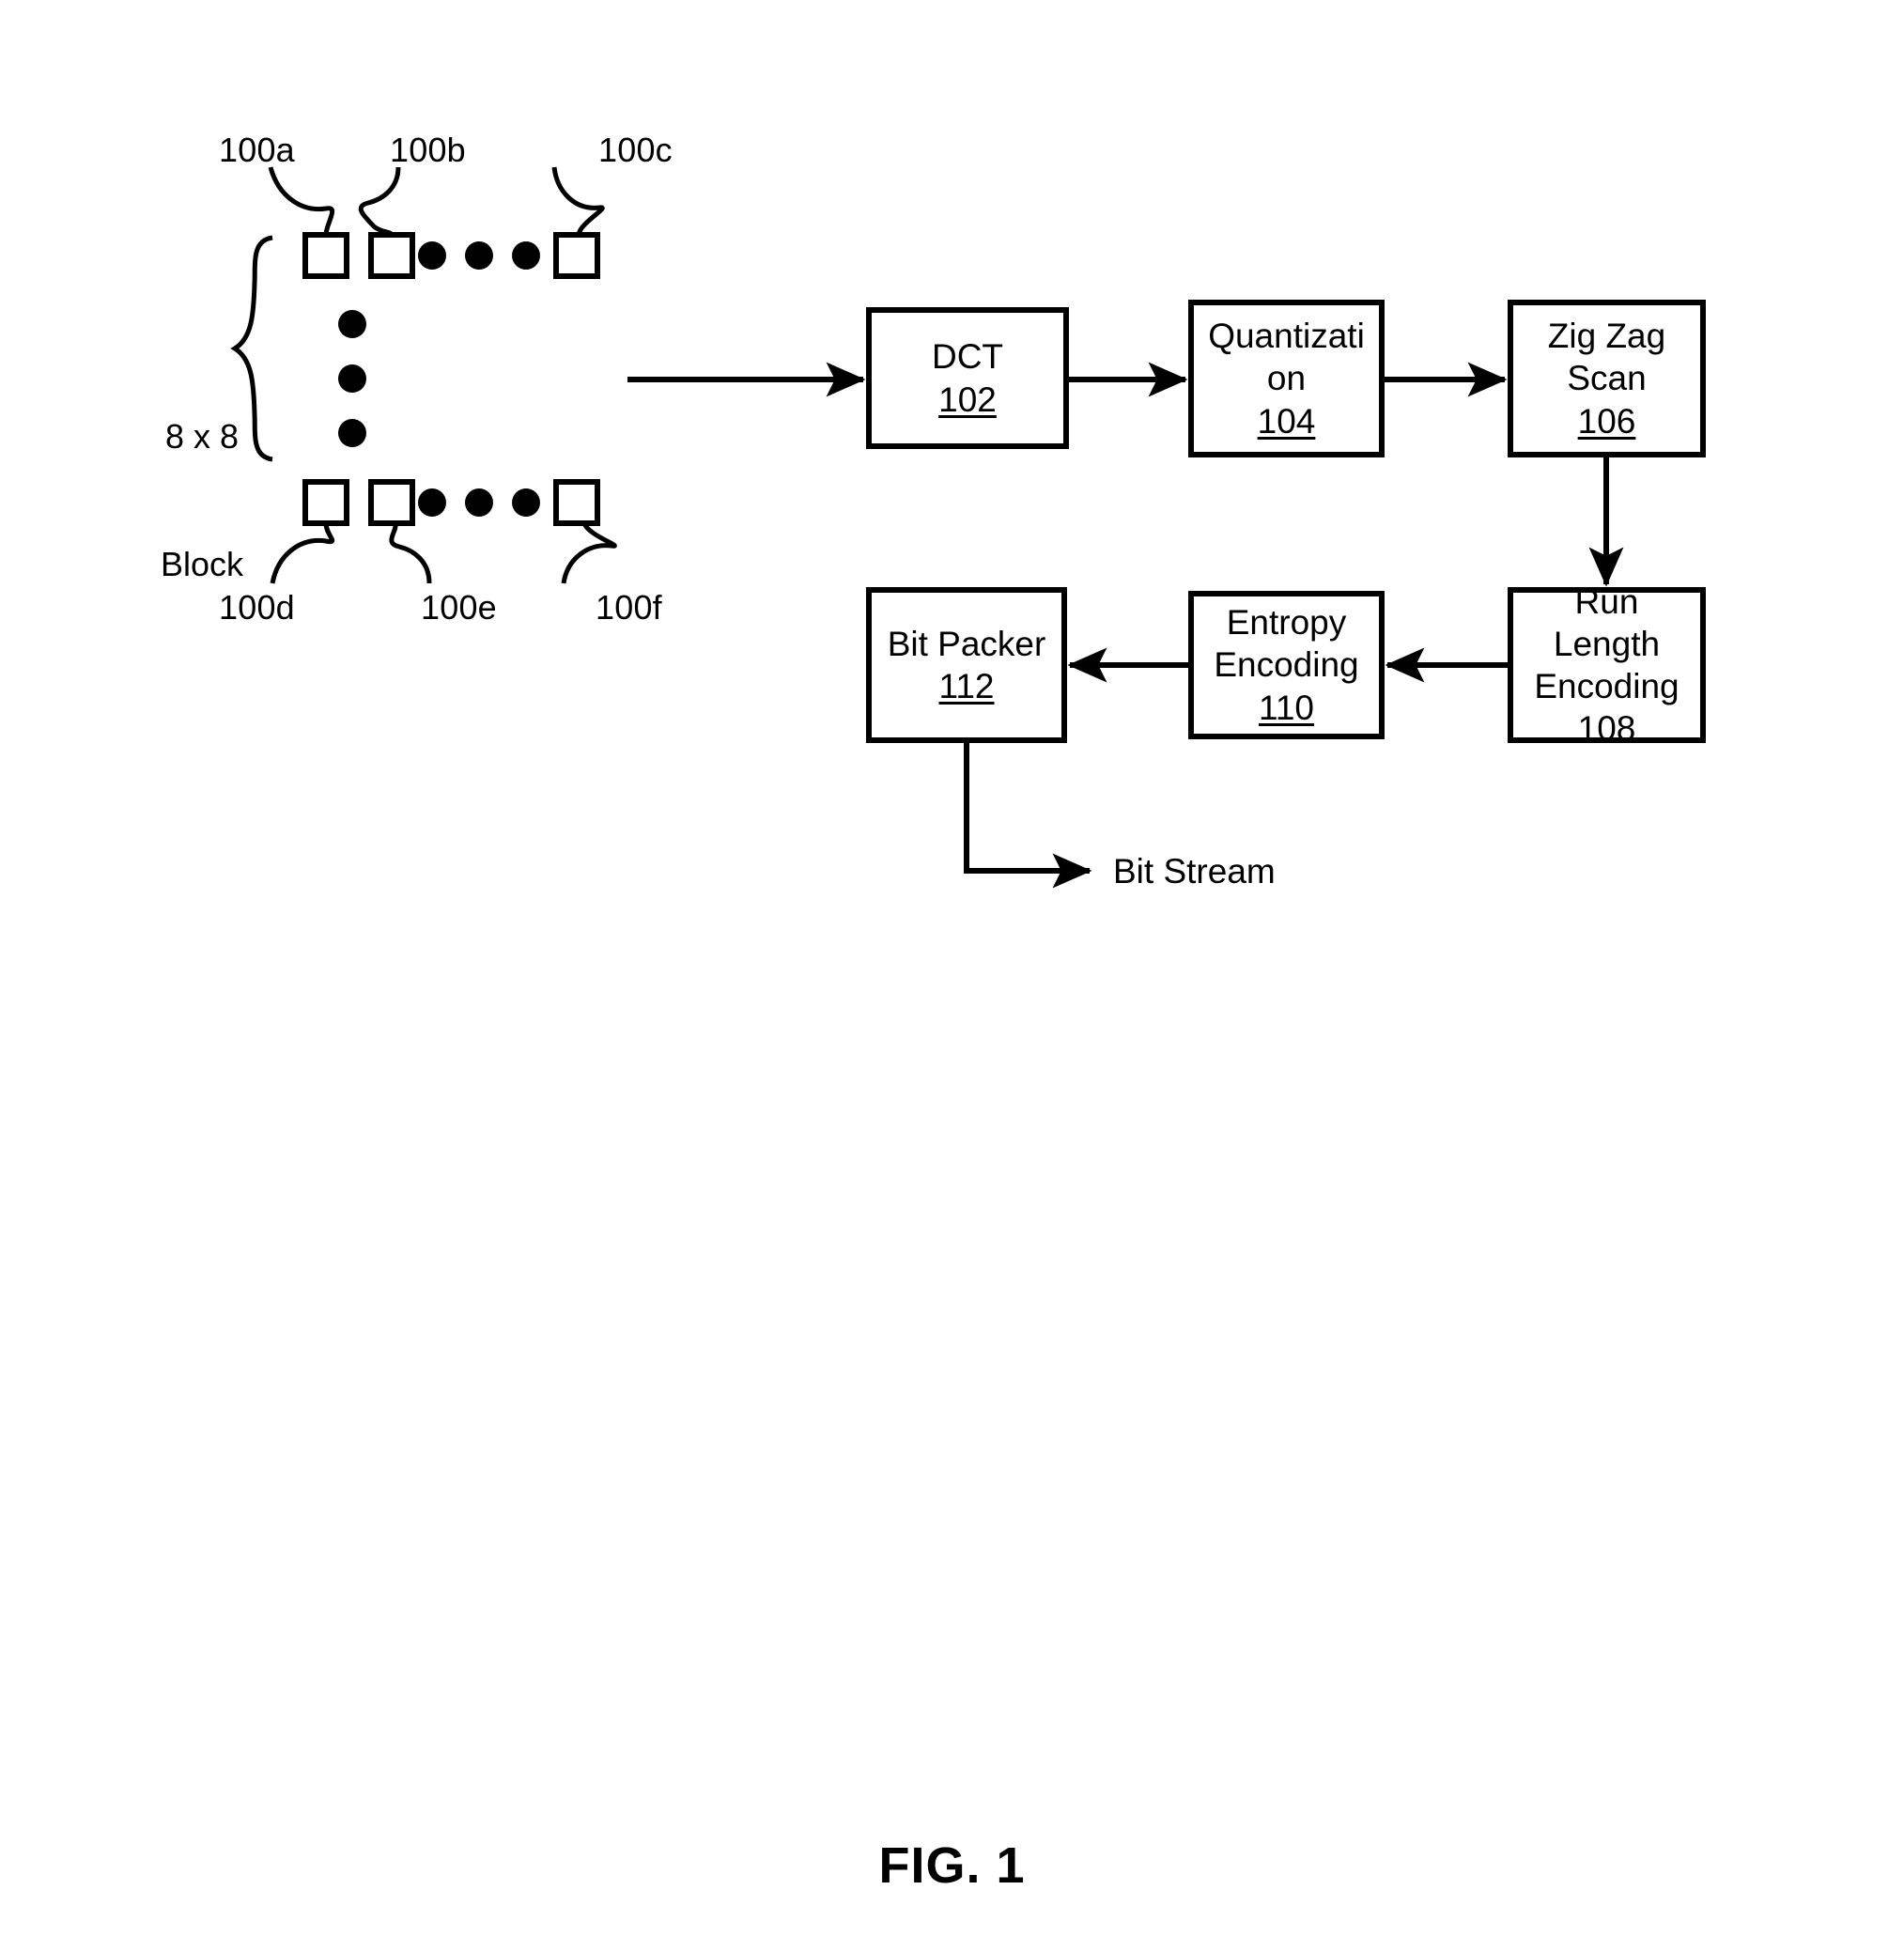 This screenshot has width=1904, height=1952. What do you see at coordinates (952, 1865) in the screenshot?
I see `figure-caption: FIG. 1` at bounding box center [952, 1865].